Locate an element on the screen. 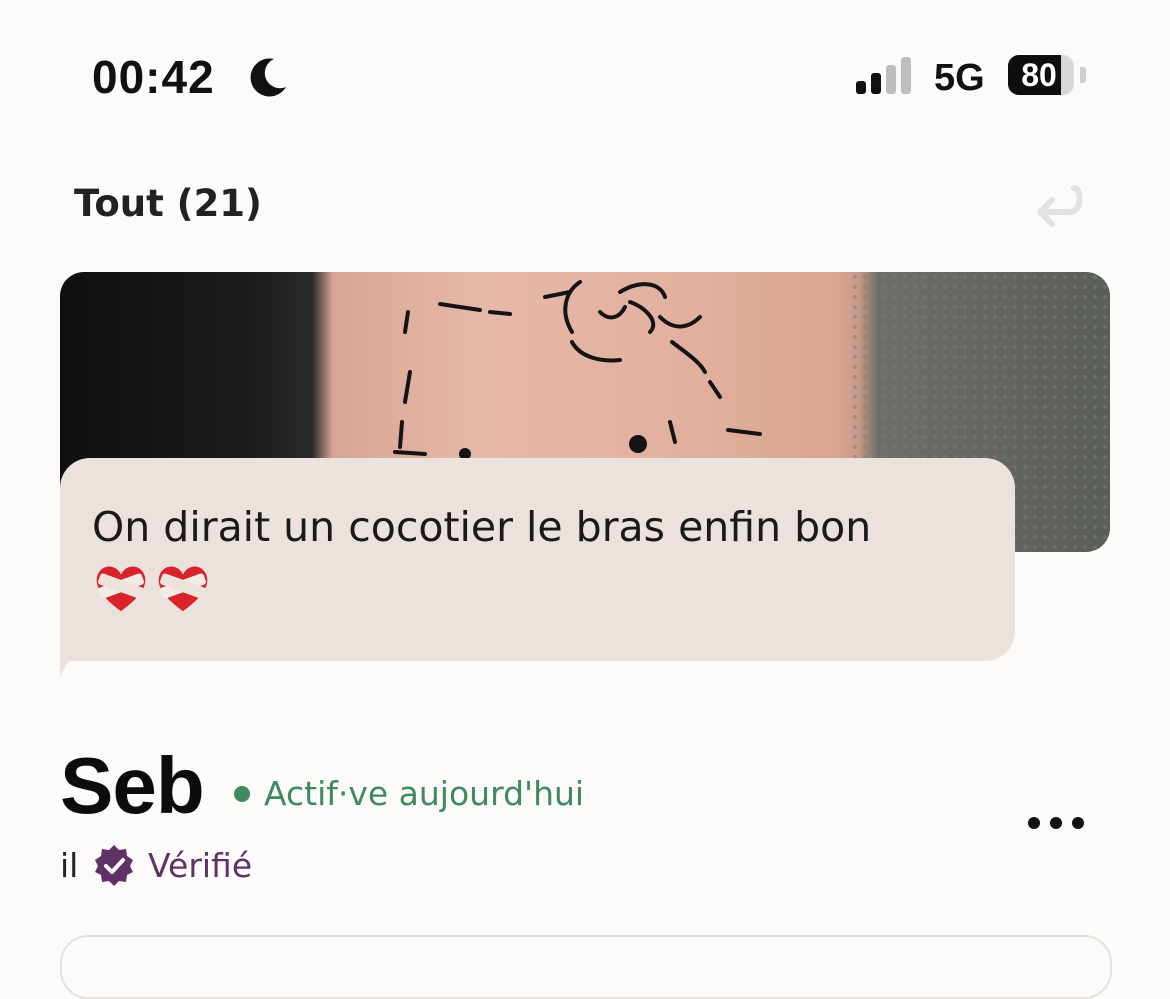  pronoun-label: il is located at coordinates (69, 865).